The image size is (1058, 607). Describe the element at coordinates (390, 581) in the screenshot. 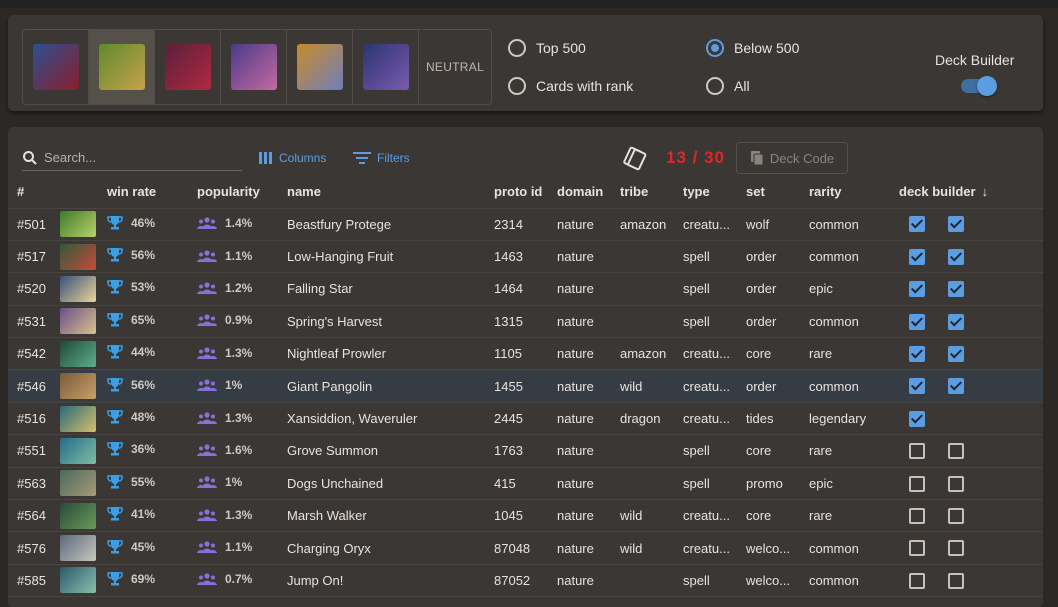

I see `card-name: Jump On!` at that location.